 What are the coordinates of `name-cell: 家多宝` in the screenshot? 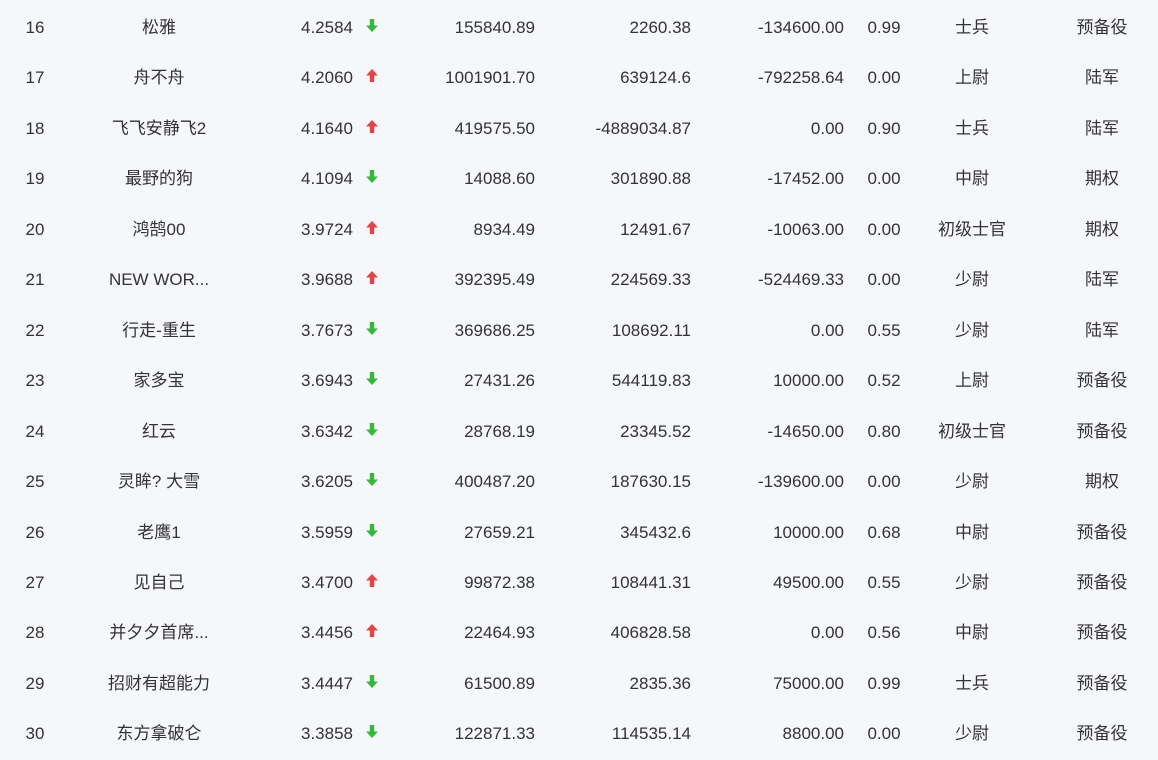 It's located at (159, 380).